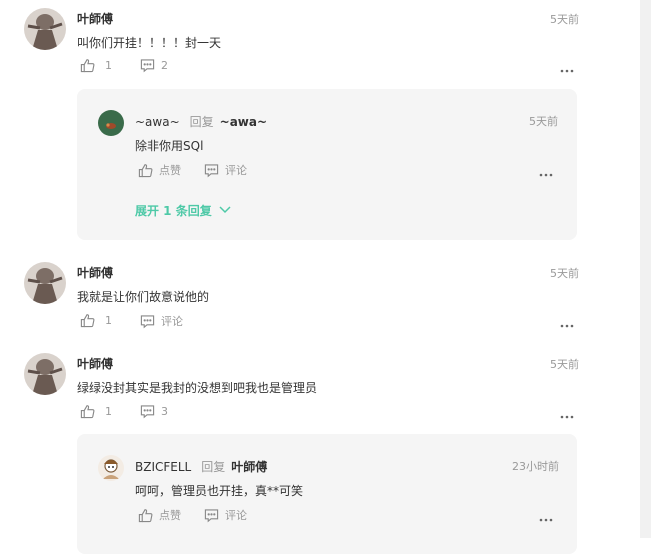 The image size is (651, 554). I want to click on comment-content: 叫你们开挂！！！！封一天, so click(149, 43).